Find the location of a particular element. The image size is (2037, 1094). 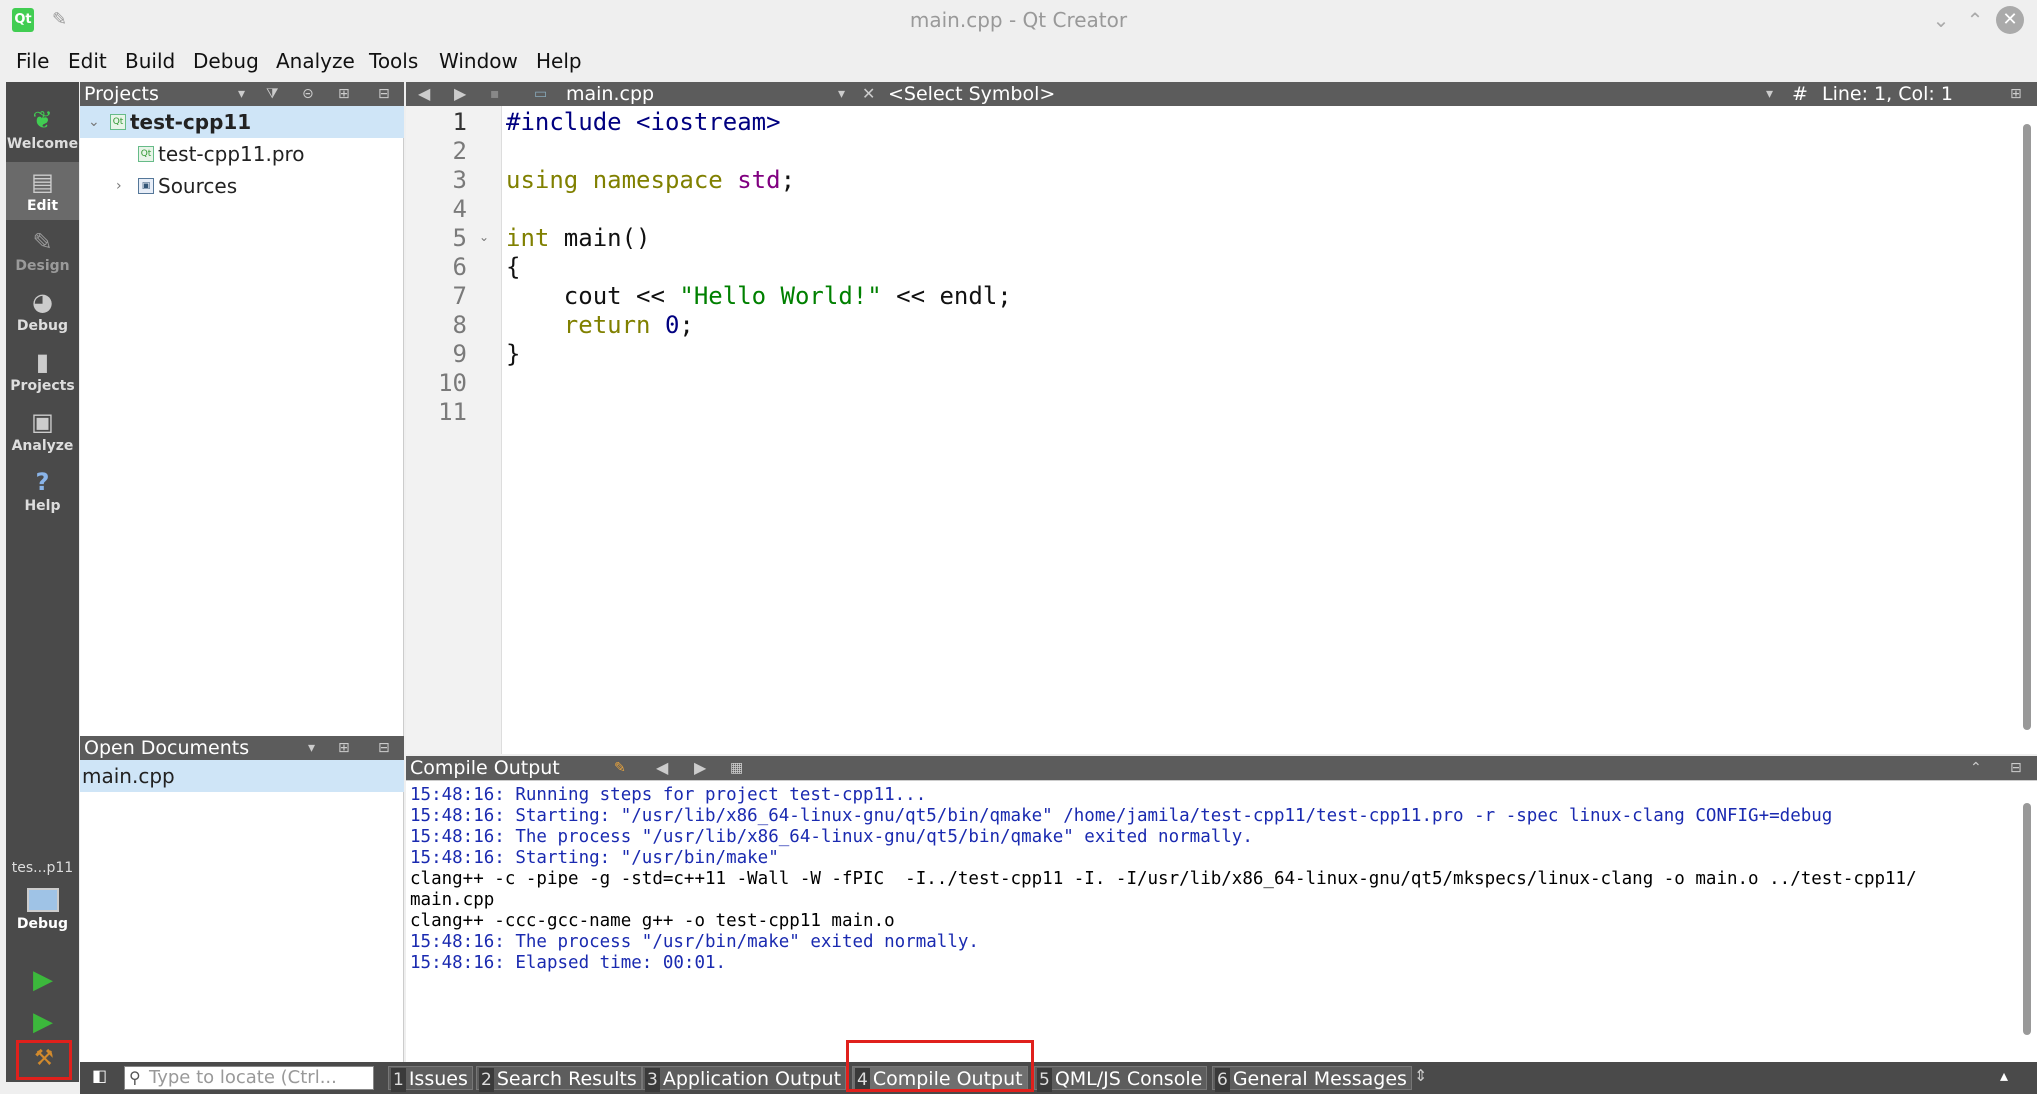

line-number: 9 is located at coordinates (459, 354).